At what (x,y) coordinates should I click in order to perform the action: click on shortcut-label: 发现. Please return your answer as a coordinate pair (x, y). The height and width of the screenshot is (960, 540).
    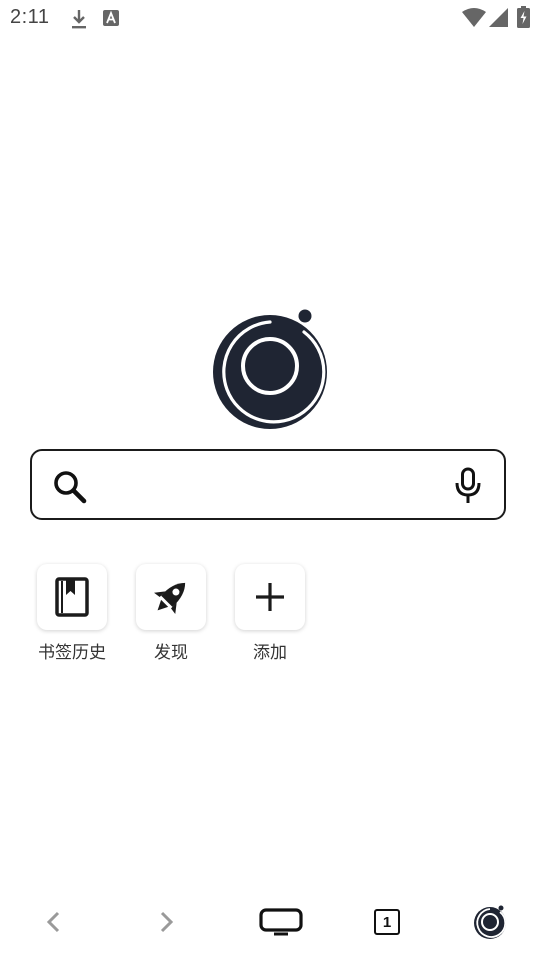
    Looking at the image, I should click on (171, 653).